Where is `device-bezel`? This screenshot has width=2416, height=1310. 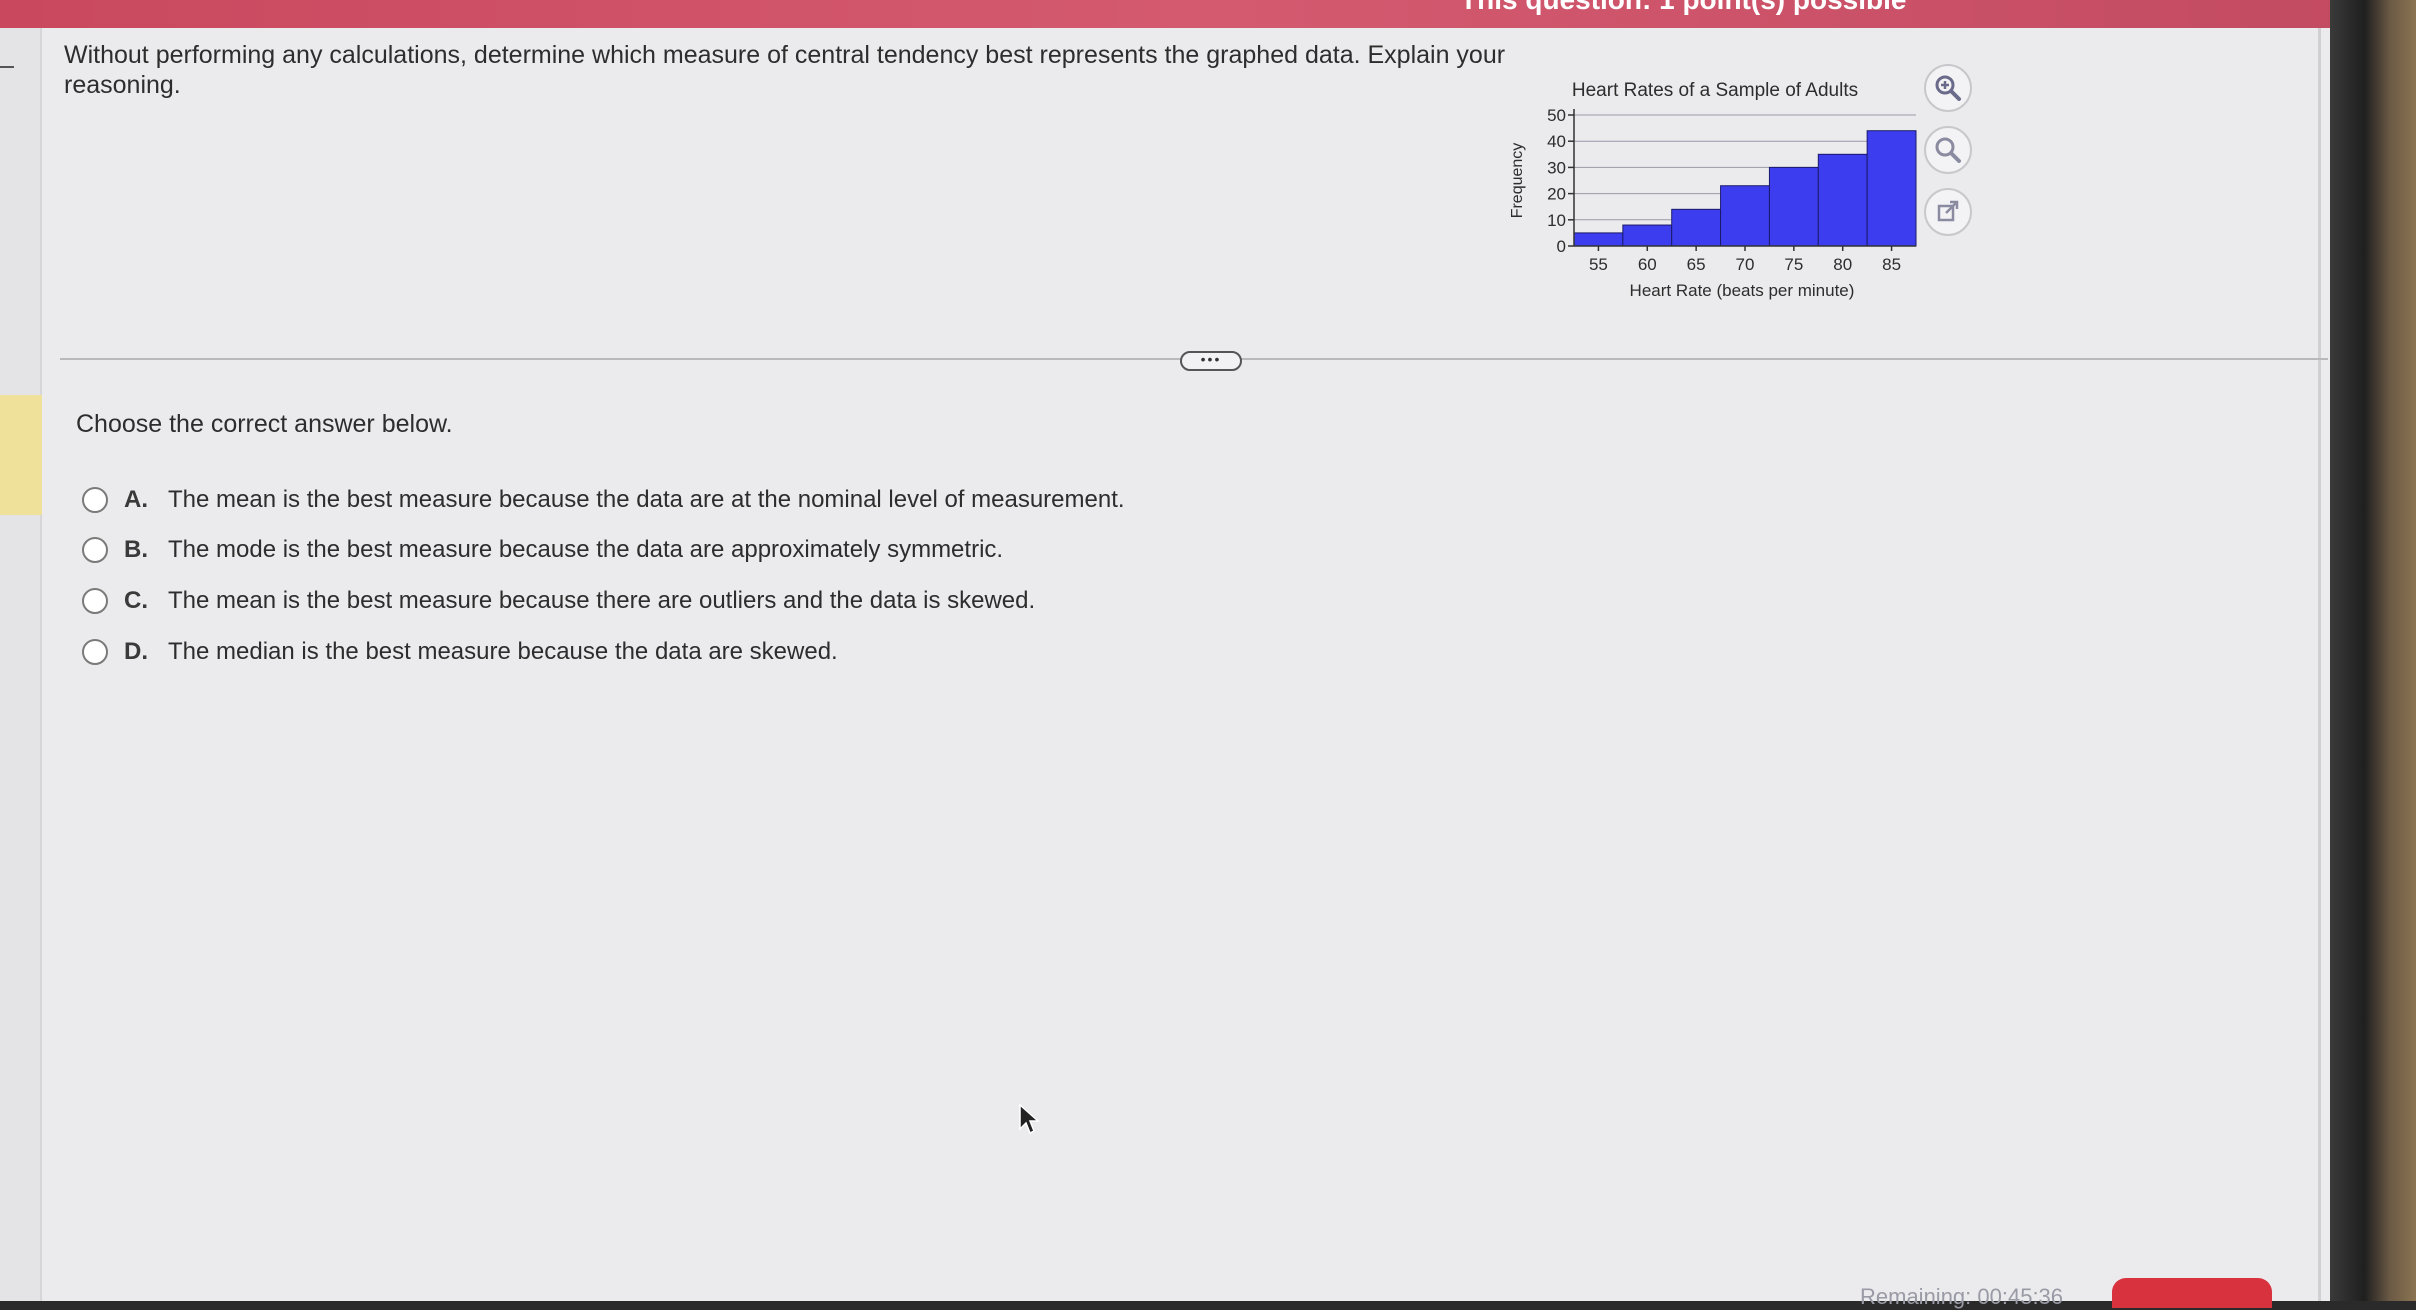 device-bezel is located at coordinates (2373, 650).